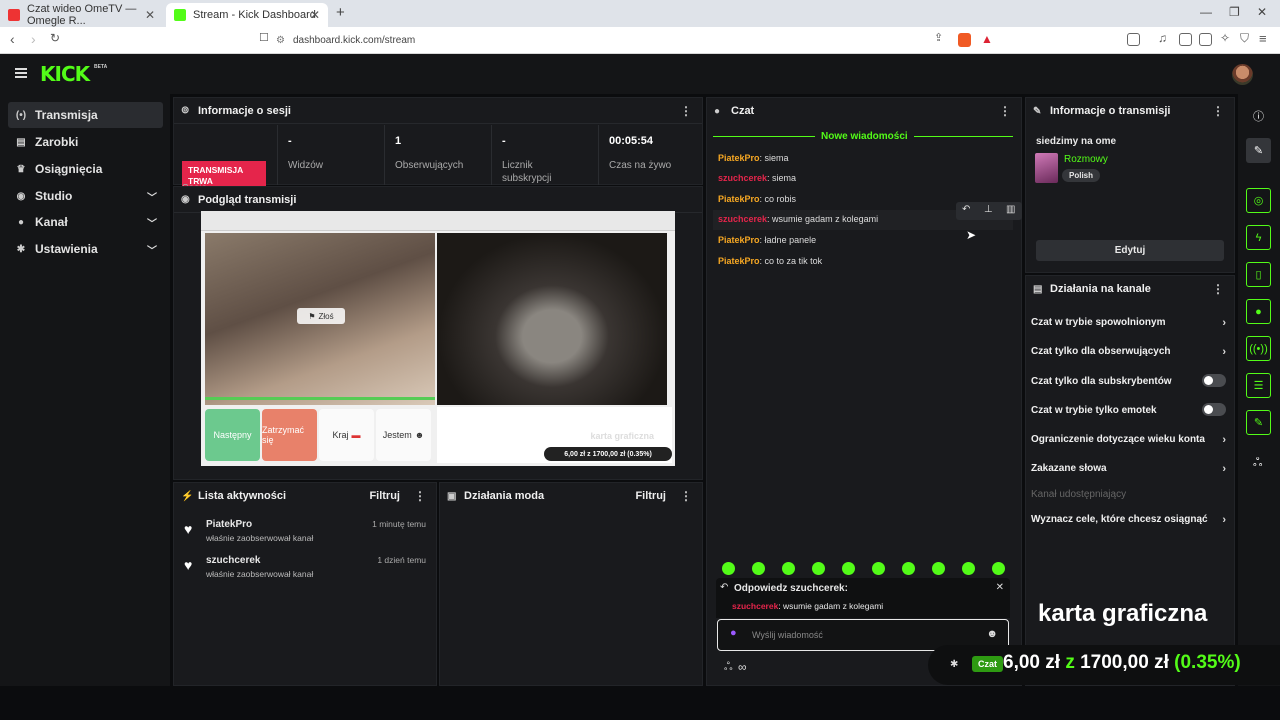 Image resolution: width=1280 pixels, height=720 pixels. What do you see at coordinates (85, 222) in the screenshot?
I see `sidebar-item-kanal: ● Kanał ﹀` at bounding box center [85, 222].